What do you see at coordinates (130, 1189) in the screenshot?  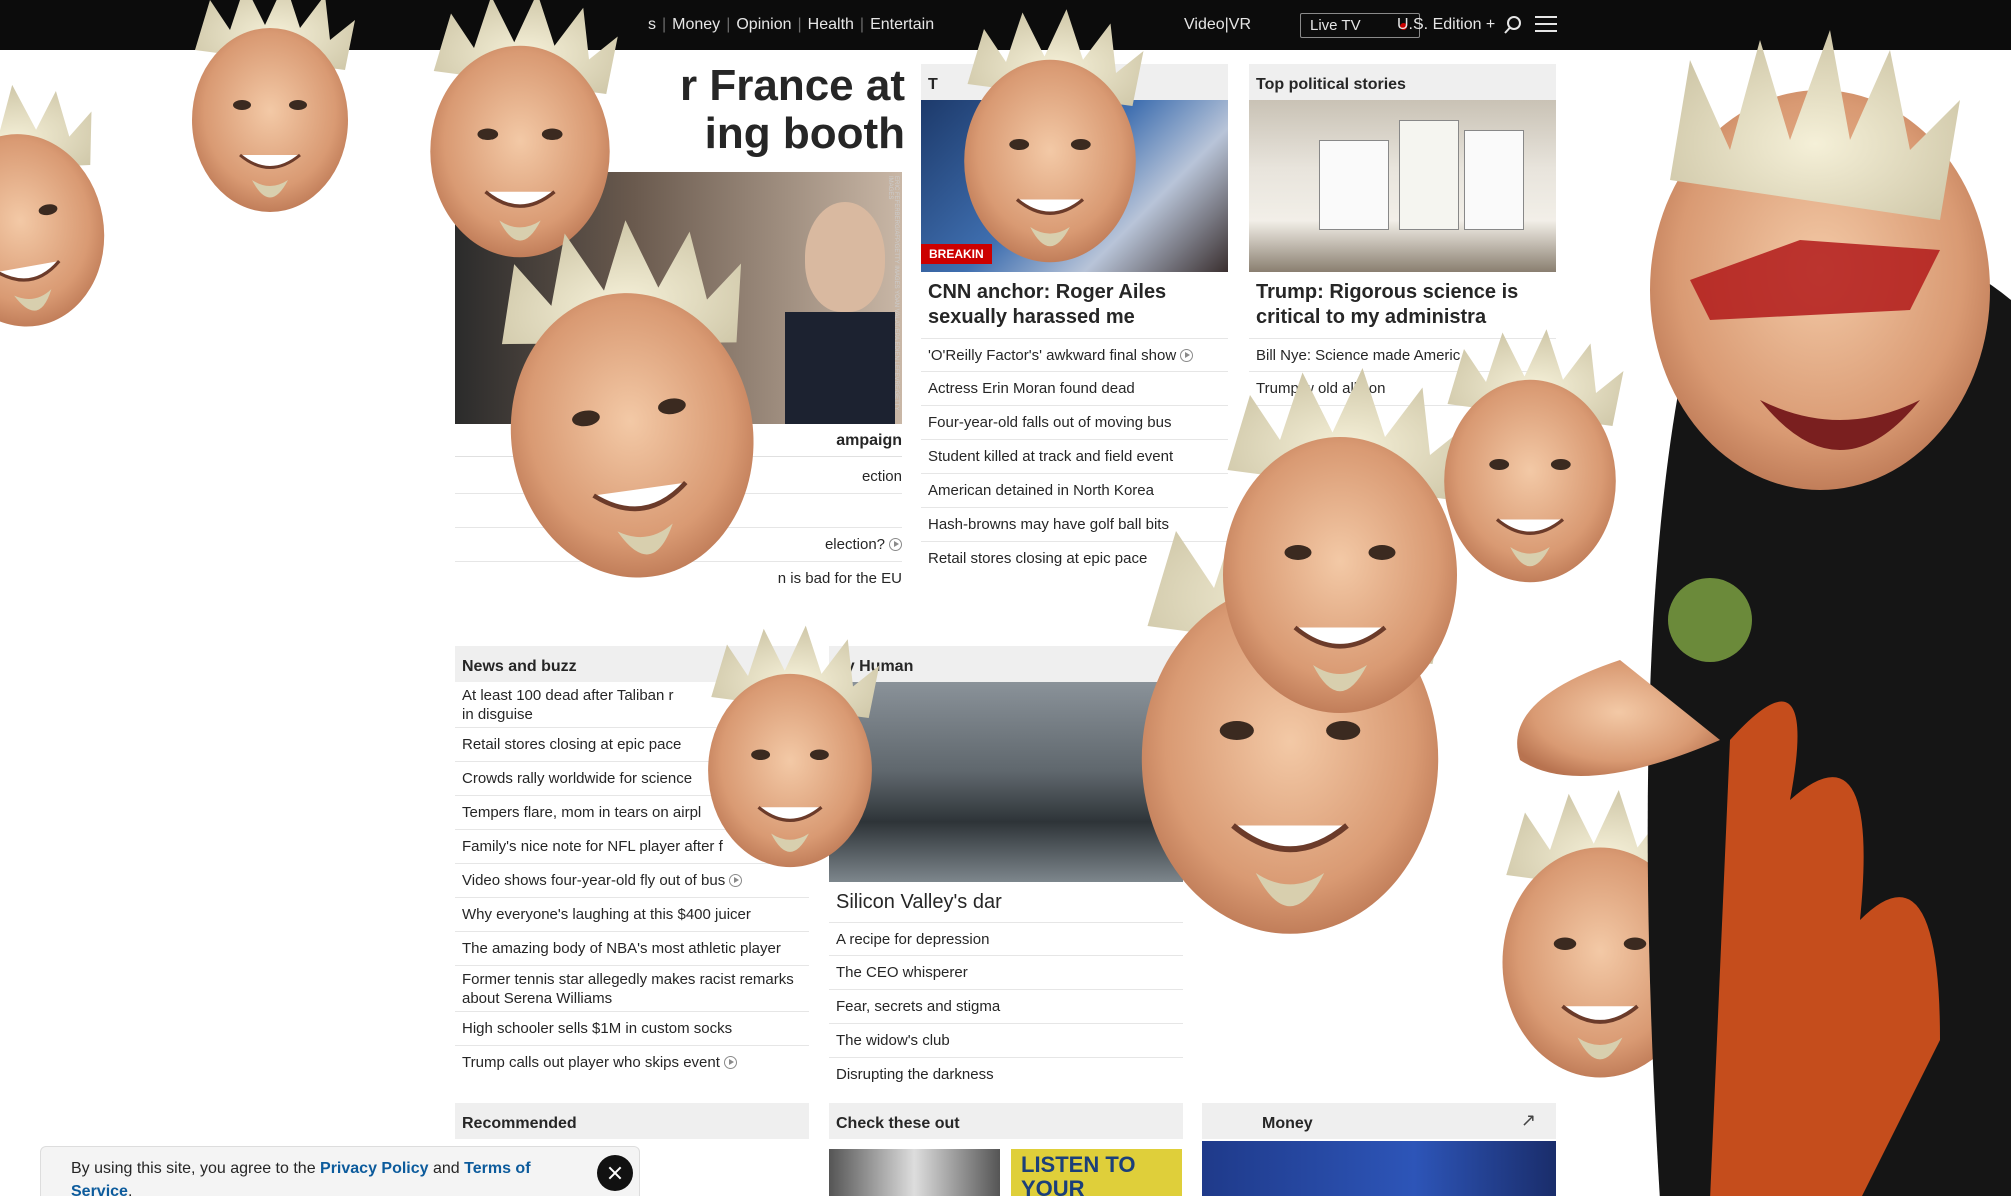 I see `cookie-text-period: .` at bounding box center [130, 1189].